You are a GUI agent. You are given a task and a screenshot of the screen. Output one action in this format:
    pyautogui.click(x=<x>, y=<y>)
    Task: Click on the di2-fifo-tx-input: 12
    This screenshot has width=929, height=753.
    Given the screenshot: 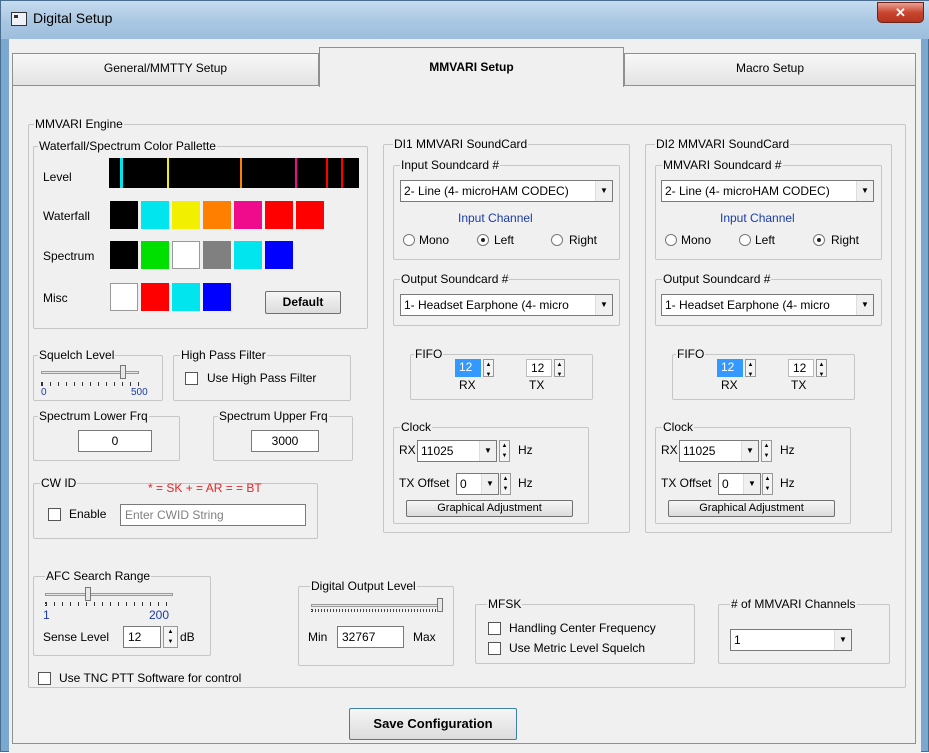 What is the action you would take?
    pyautogui.click(x=801, y=368)
    